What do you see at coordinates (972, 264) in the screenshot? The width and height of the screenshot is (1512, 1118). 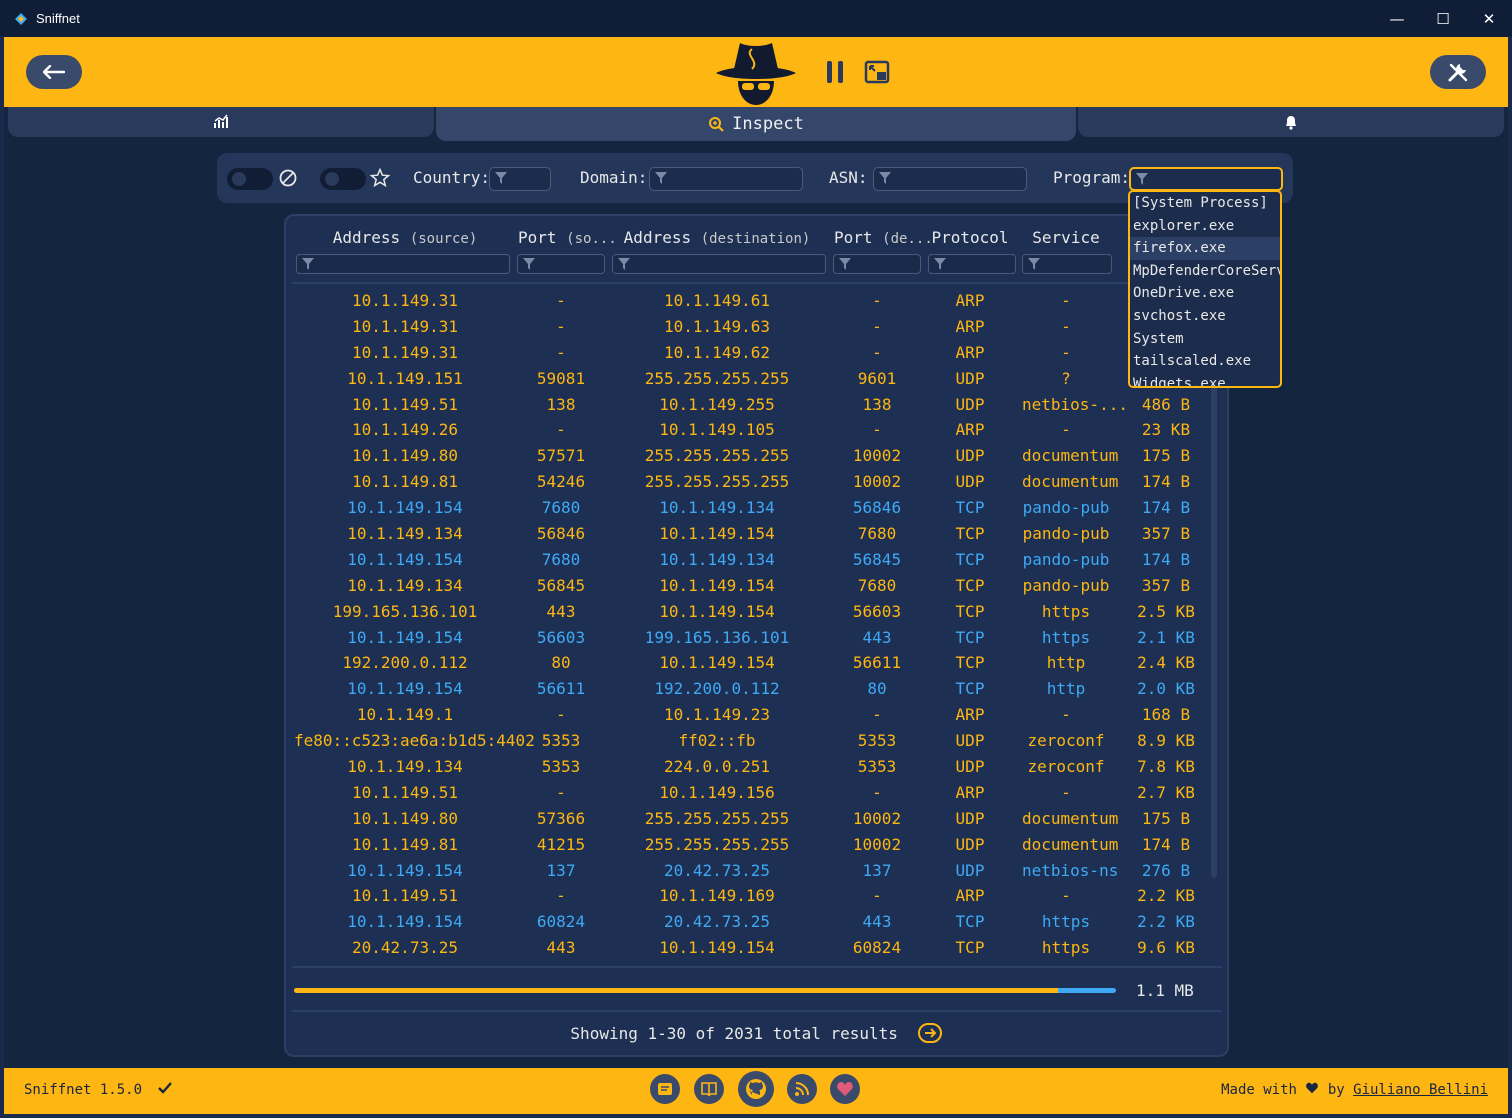 I see `protocol-filter` at bounding box center [972, 264].